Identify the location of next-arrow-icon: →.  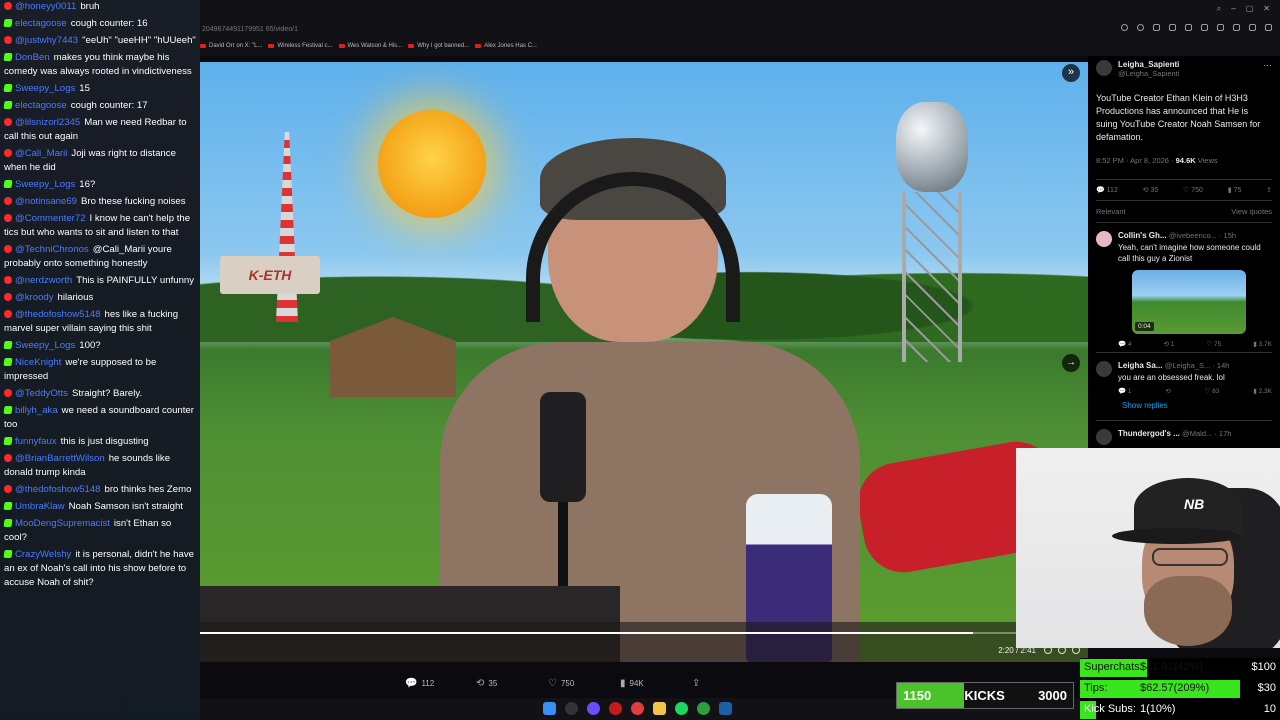
(1071, 363).